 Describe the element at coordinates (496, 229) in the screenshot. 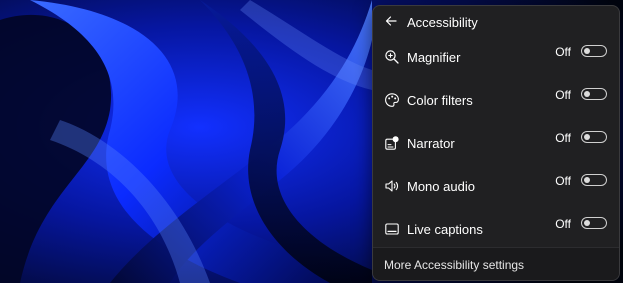

I see `live-captions-row: Live captions Off` at that location.